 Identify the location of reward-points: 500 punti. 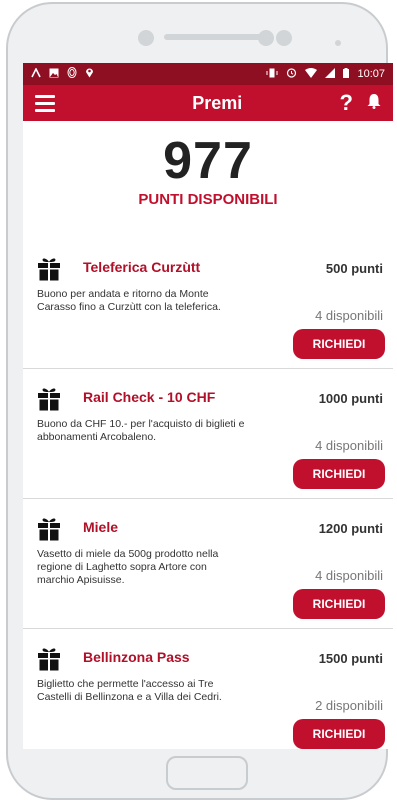
(354, 268).